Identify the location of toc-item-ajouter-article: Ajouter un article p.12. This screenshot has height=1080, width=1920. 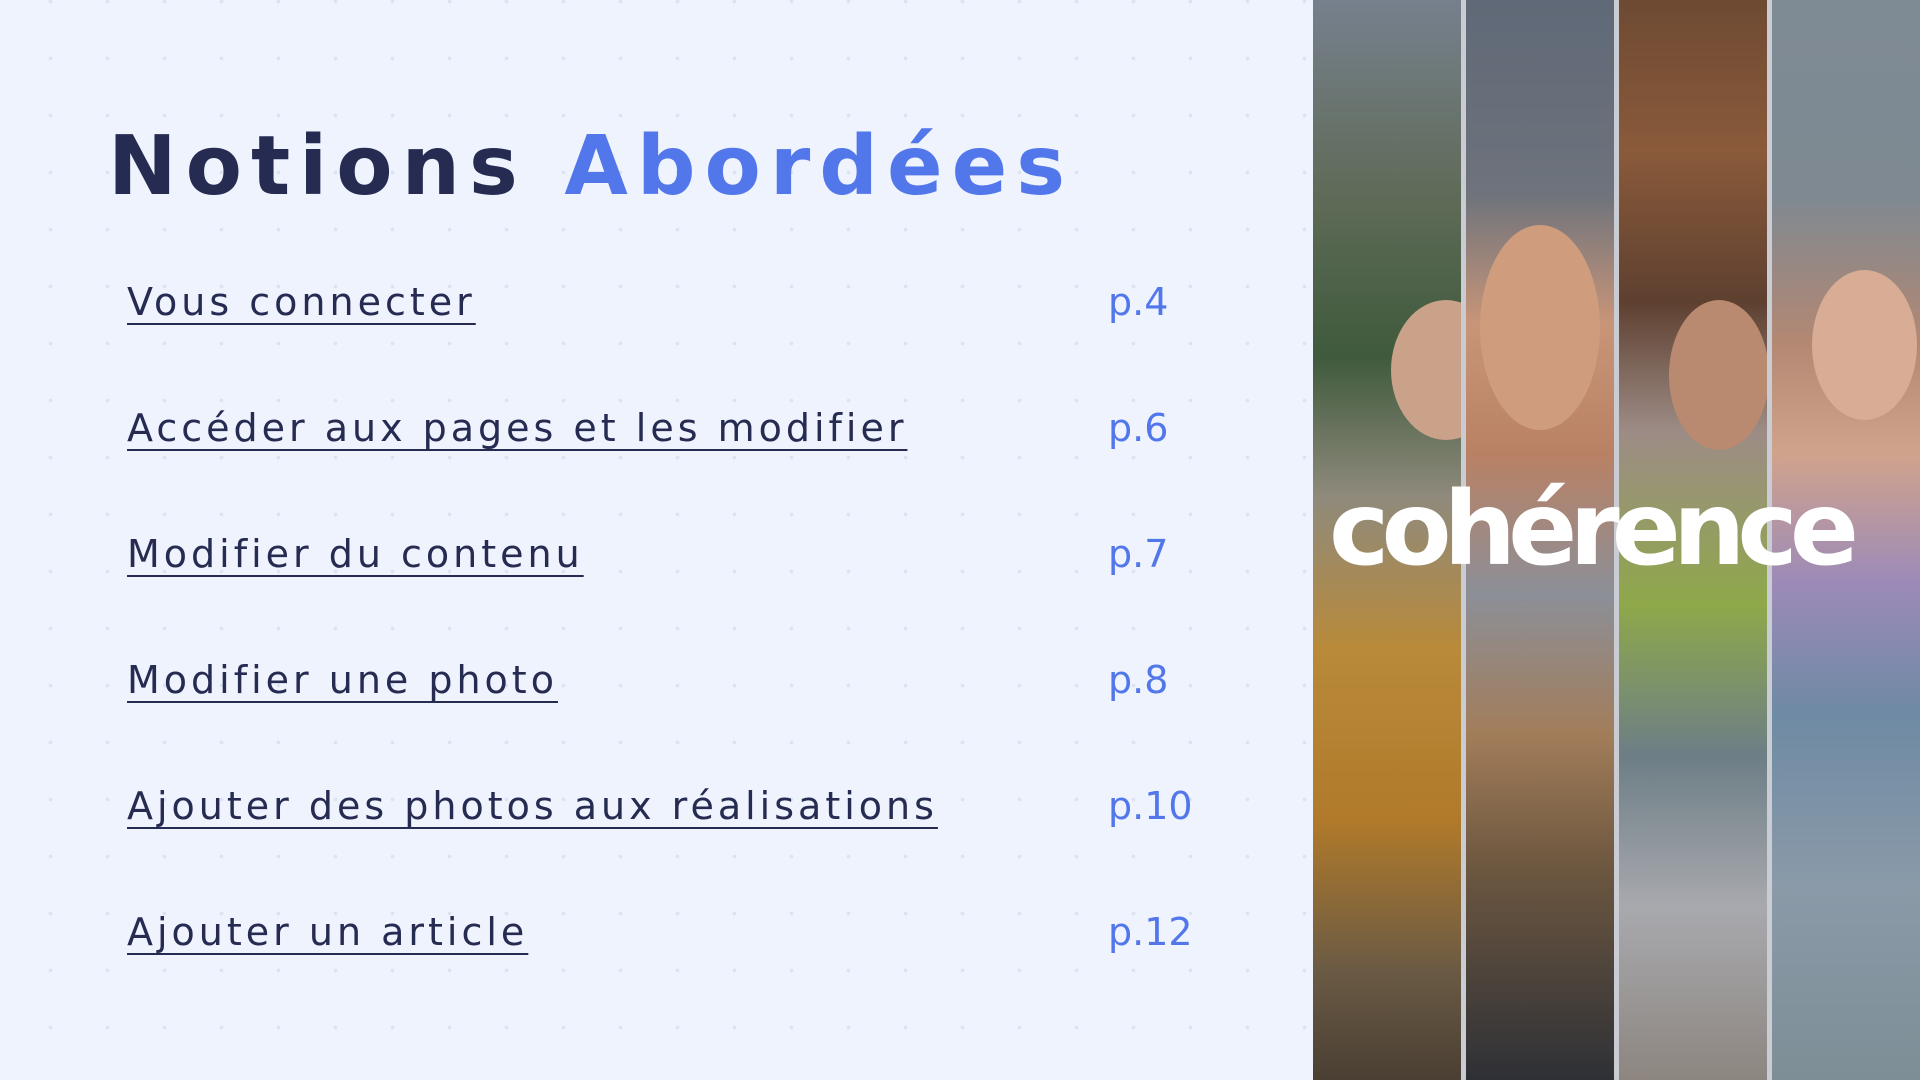
(667, 927).